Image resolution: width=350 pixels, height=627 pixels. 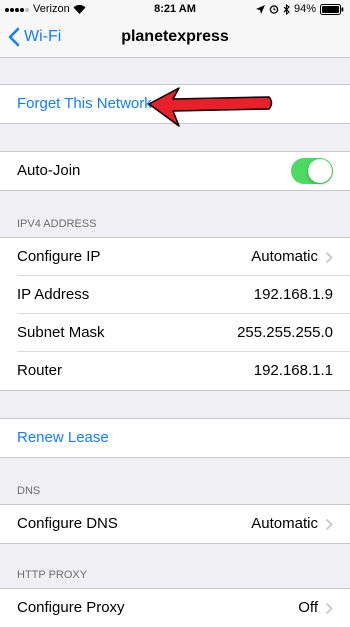 What do you see at coordinates (332, 9) in the screenshot?
I see `battery-icon` at bounding box center [332, 9].